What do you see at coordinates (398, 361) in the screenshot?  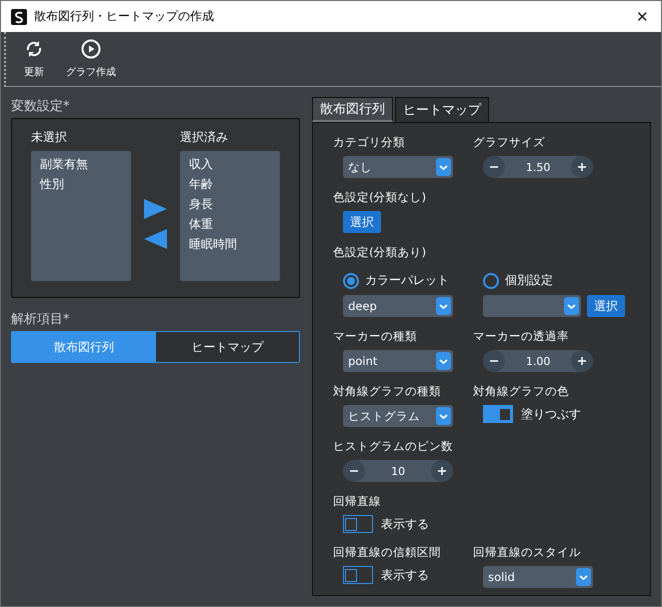 I see `dropdown: point` at bounding box center [398, 361].